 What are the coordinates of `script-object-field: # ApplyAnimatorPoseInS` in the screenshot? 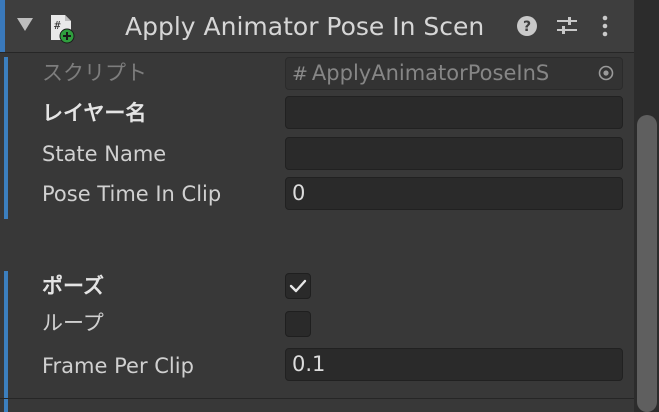 It's located at (454, 73).